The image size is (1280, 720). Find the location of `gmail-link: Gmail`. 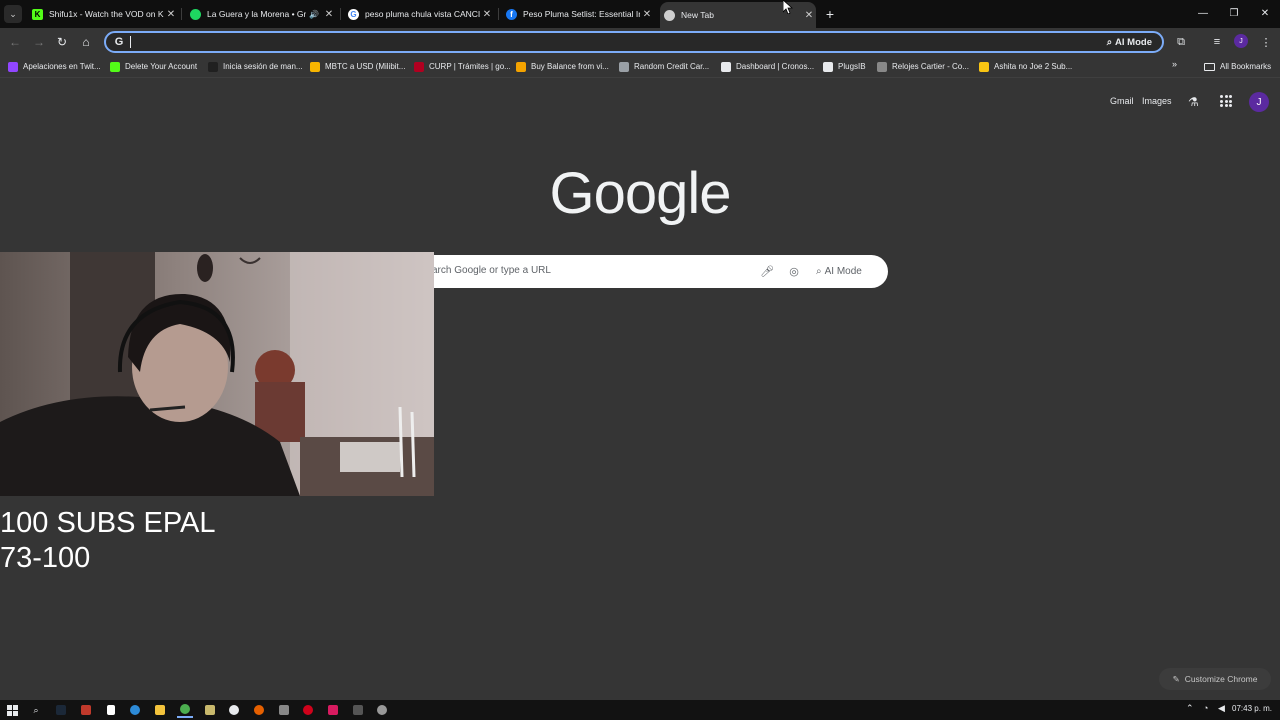

gmail-link: Gmail is located at coordinates (1122, 101).